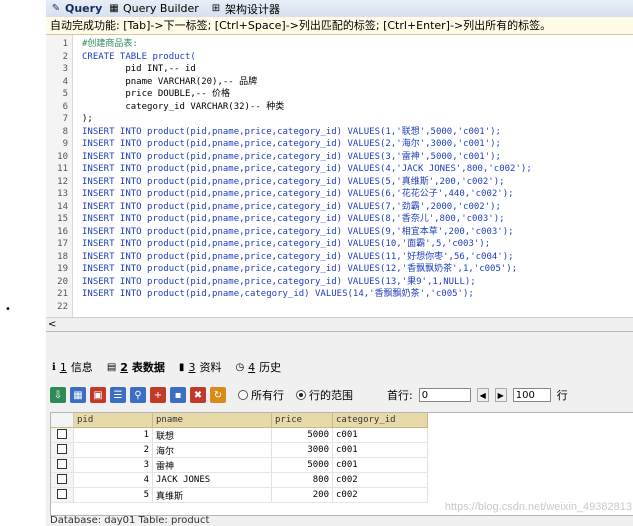 The image size is (633, 526). What do you see at coordinates (192, 367) in the screenshot?
I see `tab-number: 3` at bounding box center [192, 367].